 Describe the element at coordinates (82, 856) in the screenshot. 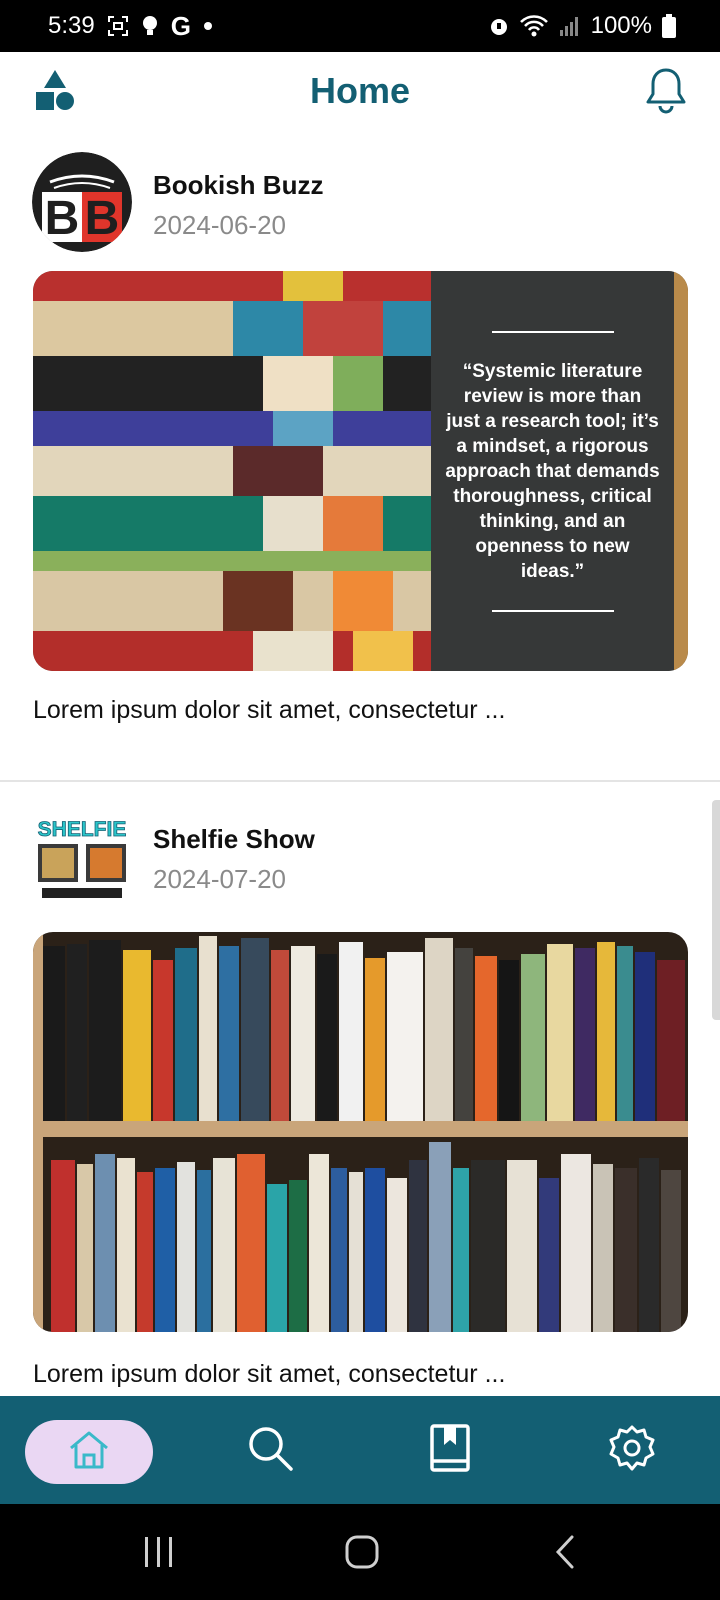

I see `avatar: SHELFIE` at that location.